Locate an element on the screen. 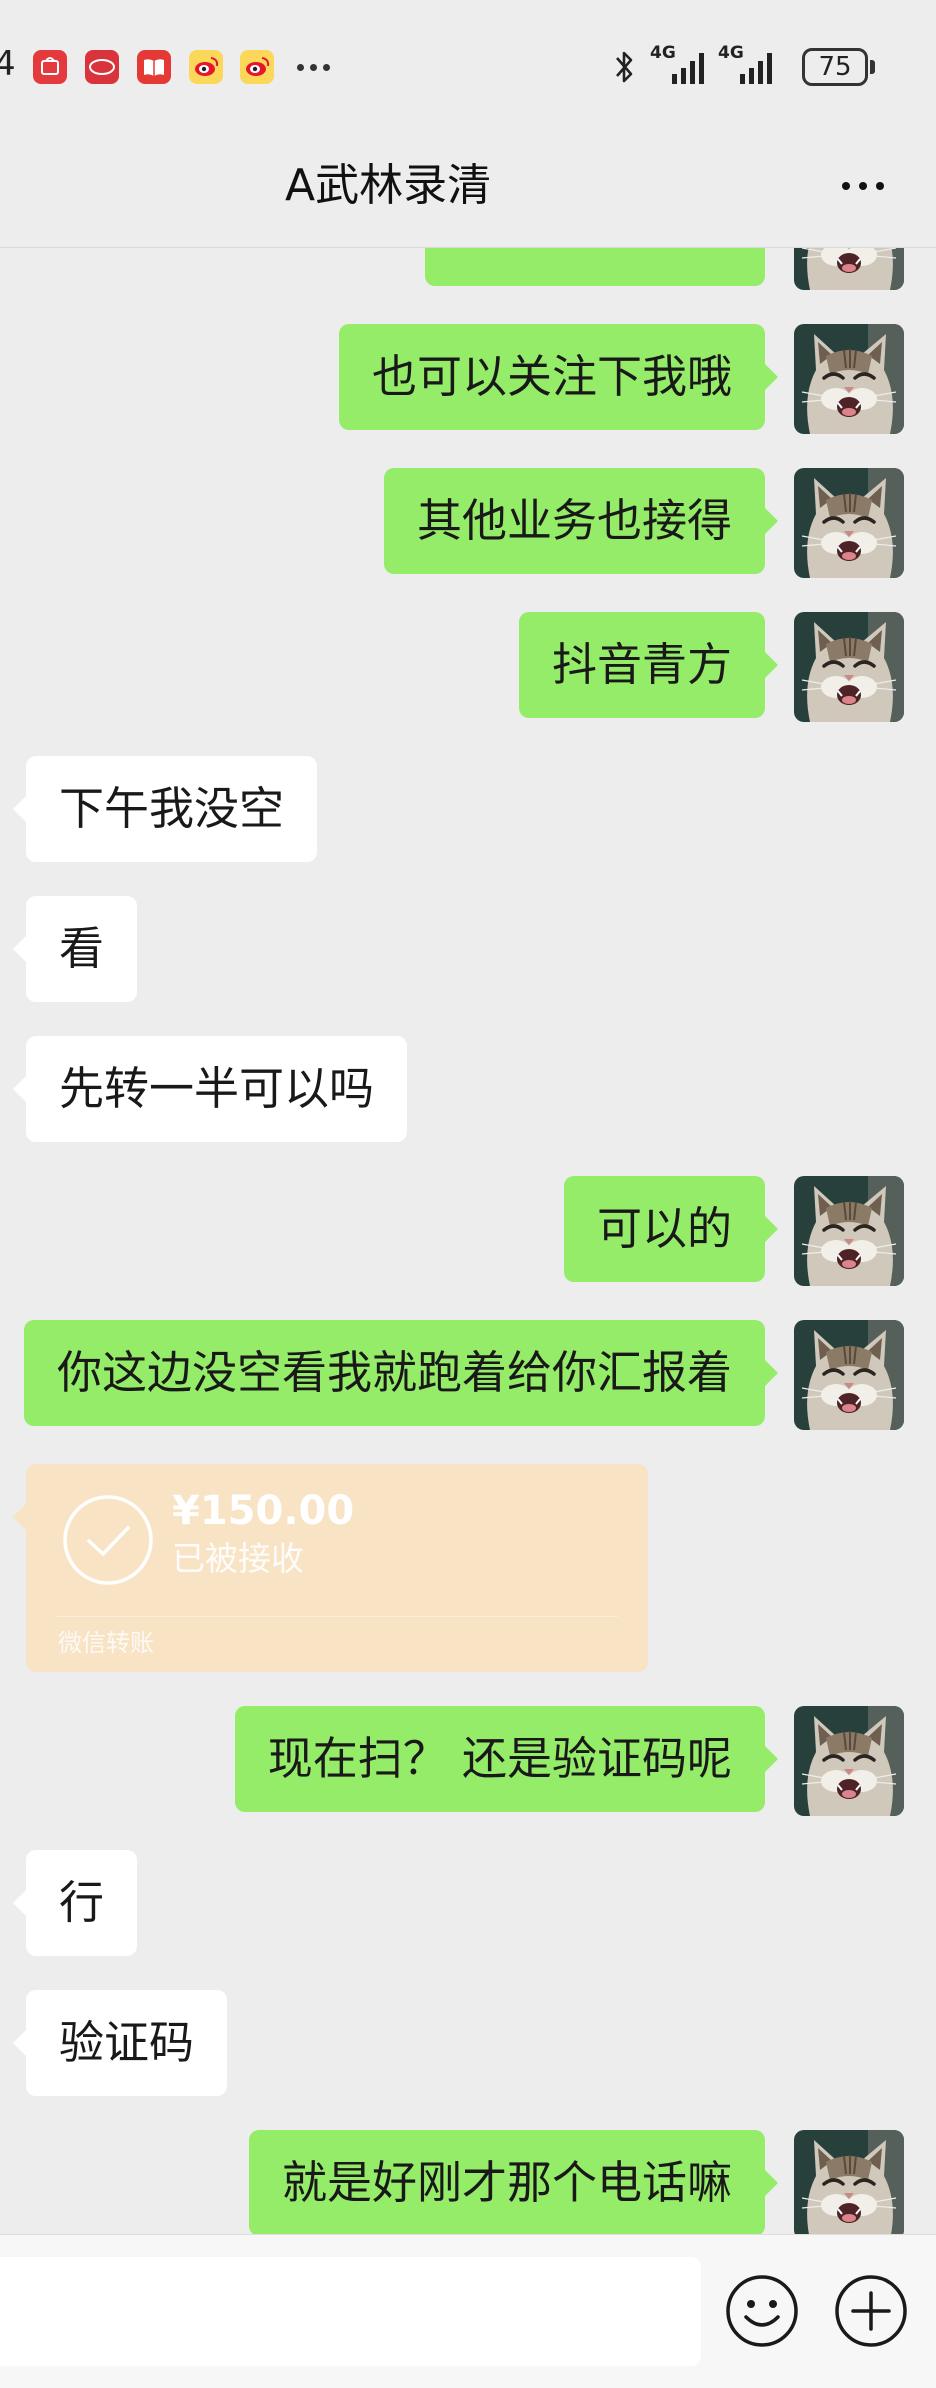  message-row: ¥150.00 已被接收微信转账 is located at coordinates (468, 1568).